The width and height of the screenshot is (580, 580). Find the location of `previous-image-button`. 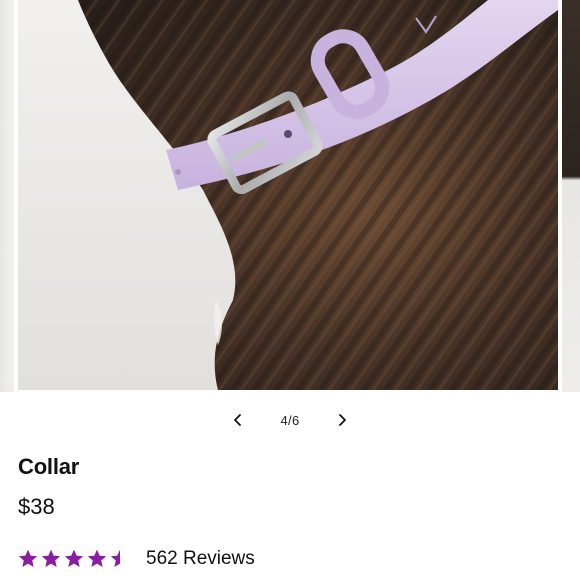

previous-image-button is located at coordinates (238, 420).